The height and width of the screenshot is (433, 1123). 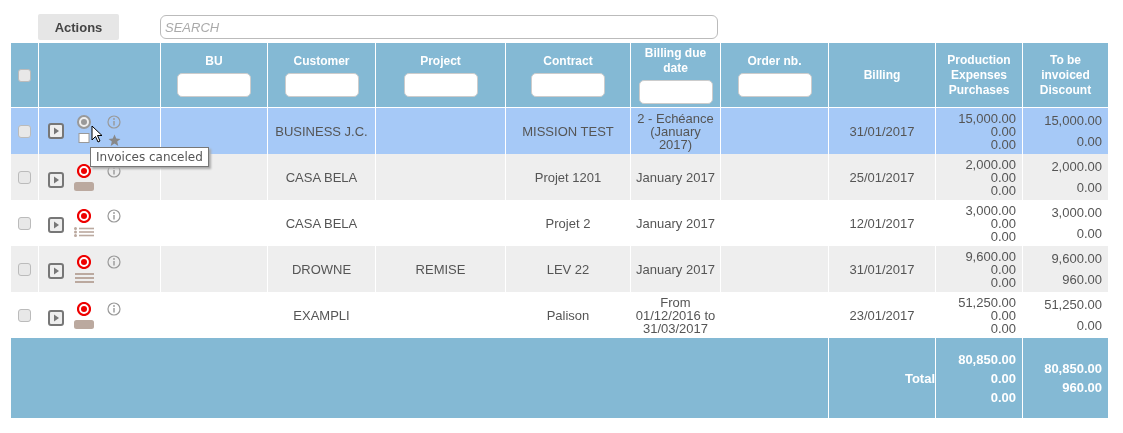 I want to click on table-cell: Projet 2, so click(x=568, y=223).